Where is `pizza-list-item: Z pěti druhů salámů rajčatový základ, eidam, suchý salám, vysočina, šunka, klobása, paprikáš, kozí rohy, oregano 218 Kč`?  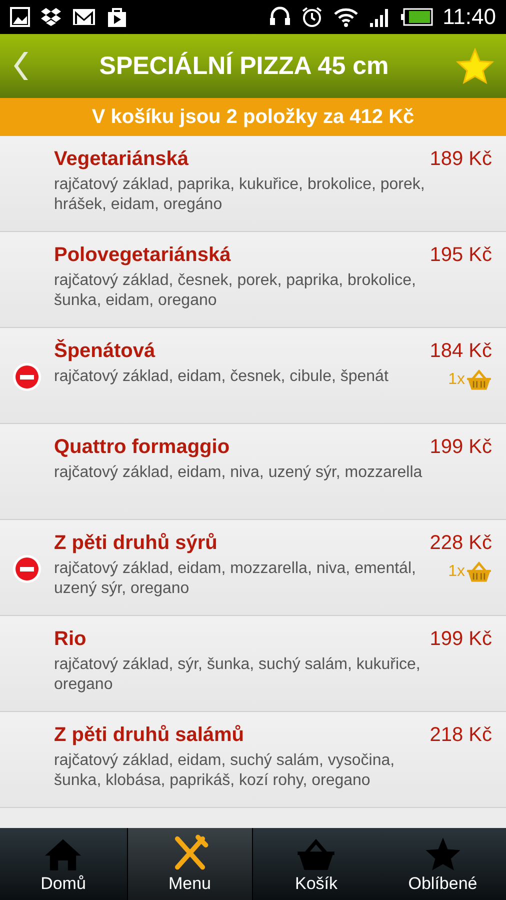
pizza-list-item: Z pěti druhů salámů rajčatový základ, eidam, suchý salám, vysočina, šunka, klobása, paprikáš, kozí rohy, oregano 218 Kč is located at coordinates (253, 760).